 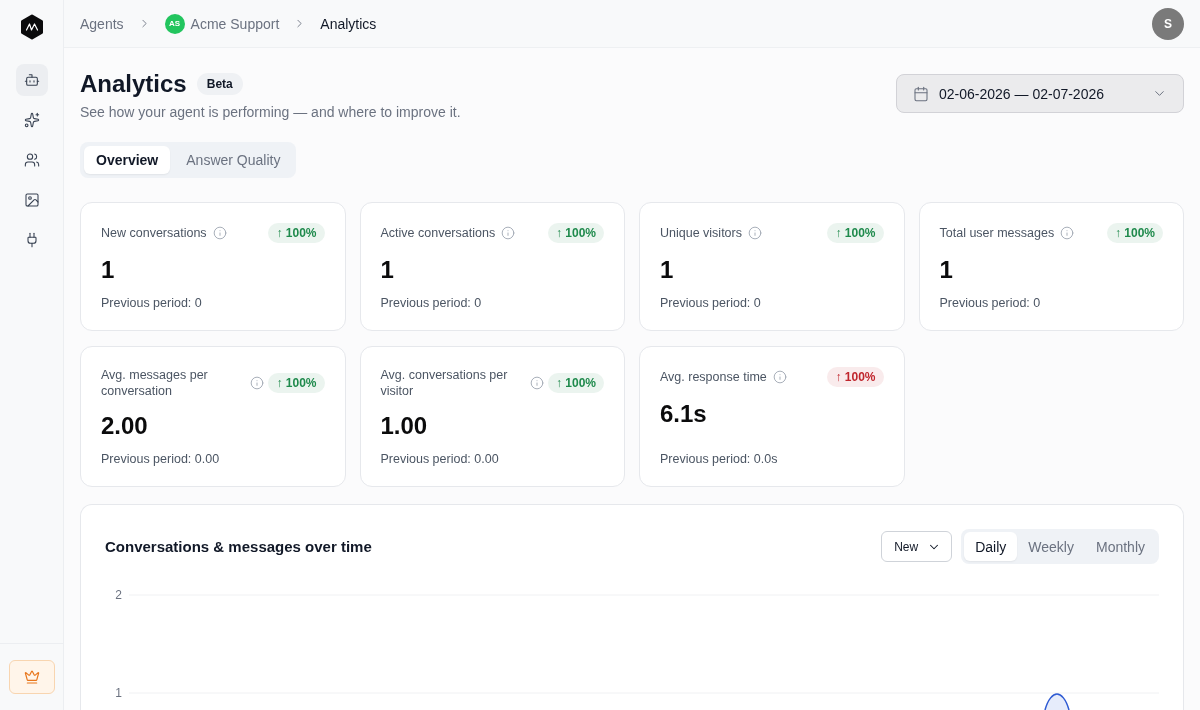 I want to click on beta-badge: Beta, so click(x=219, y=84).